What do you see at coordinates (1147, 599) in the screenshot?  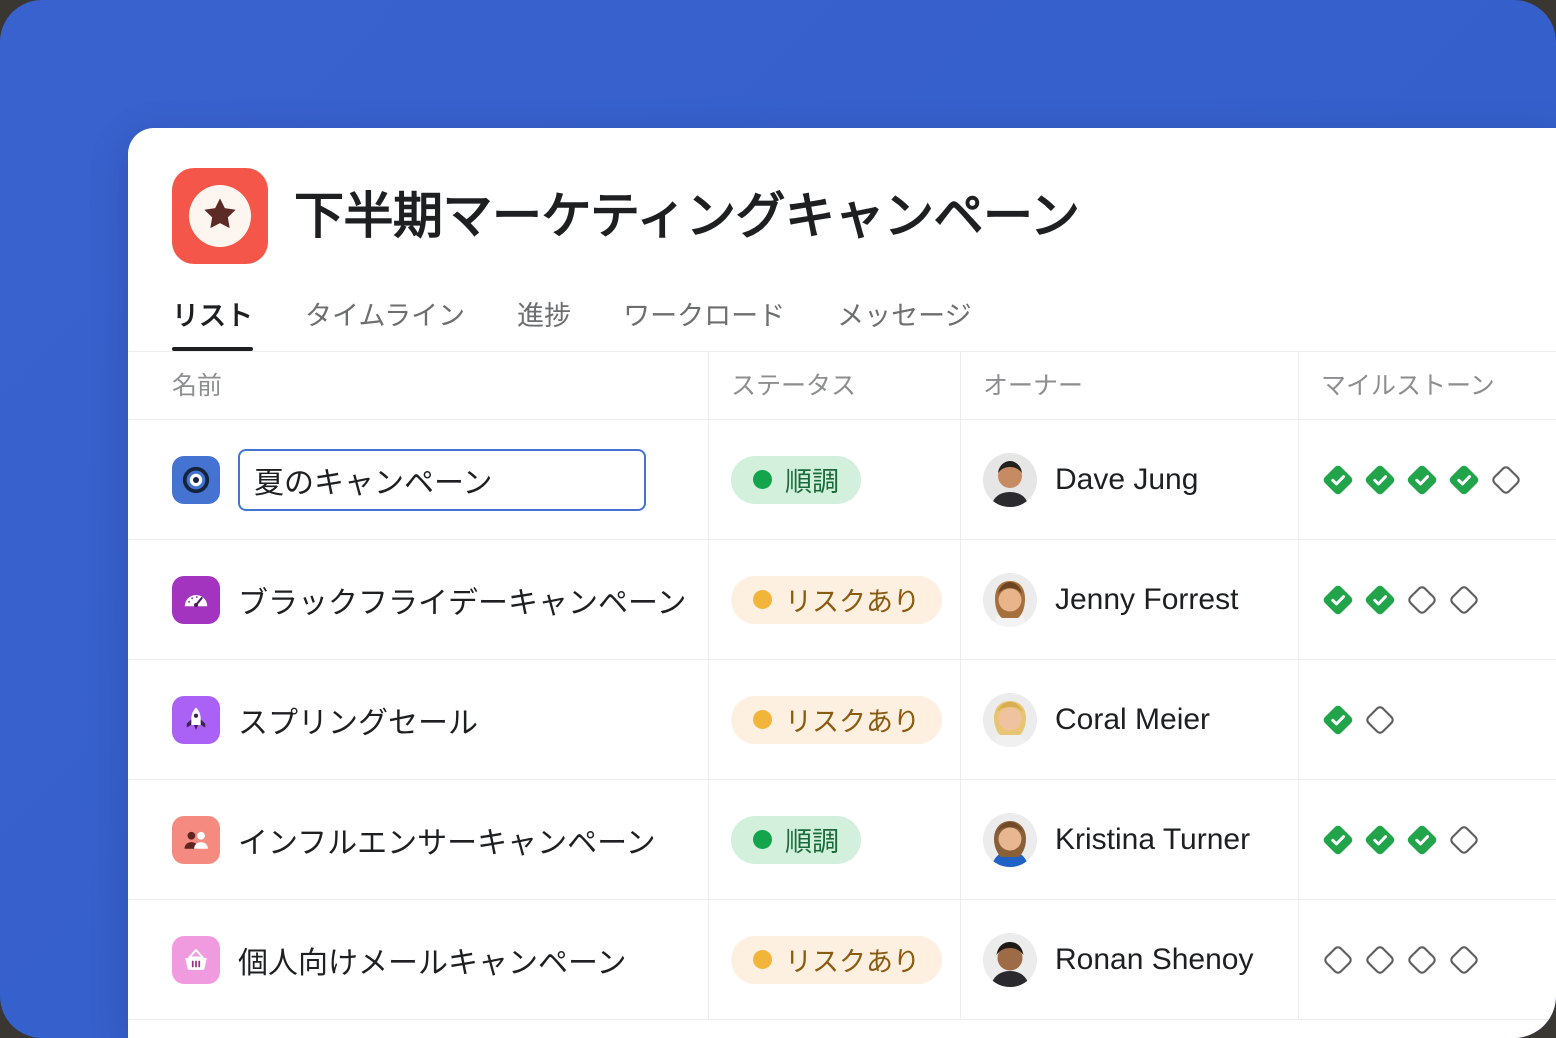 I see `owner-name: Jenny Forrest` at bounding box center [1147, 599].